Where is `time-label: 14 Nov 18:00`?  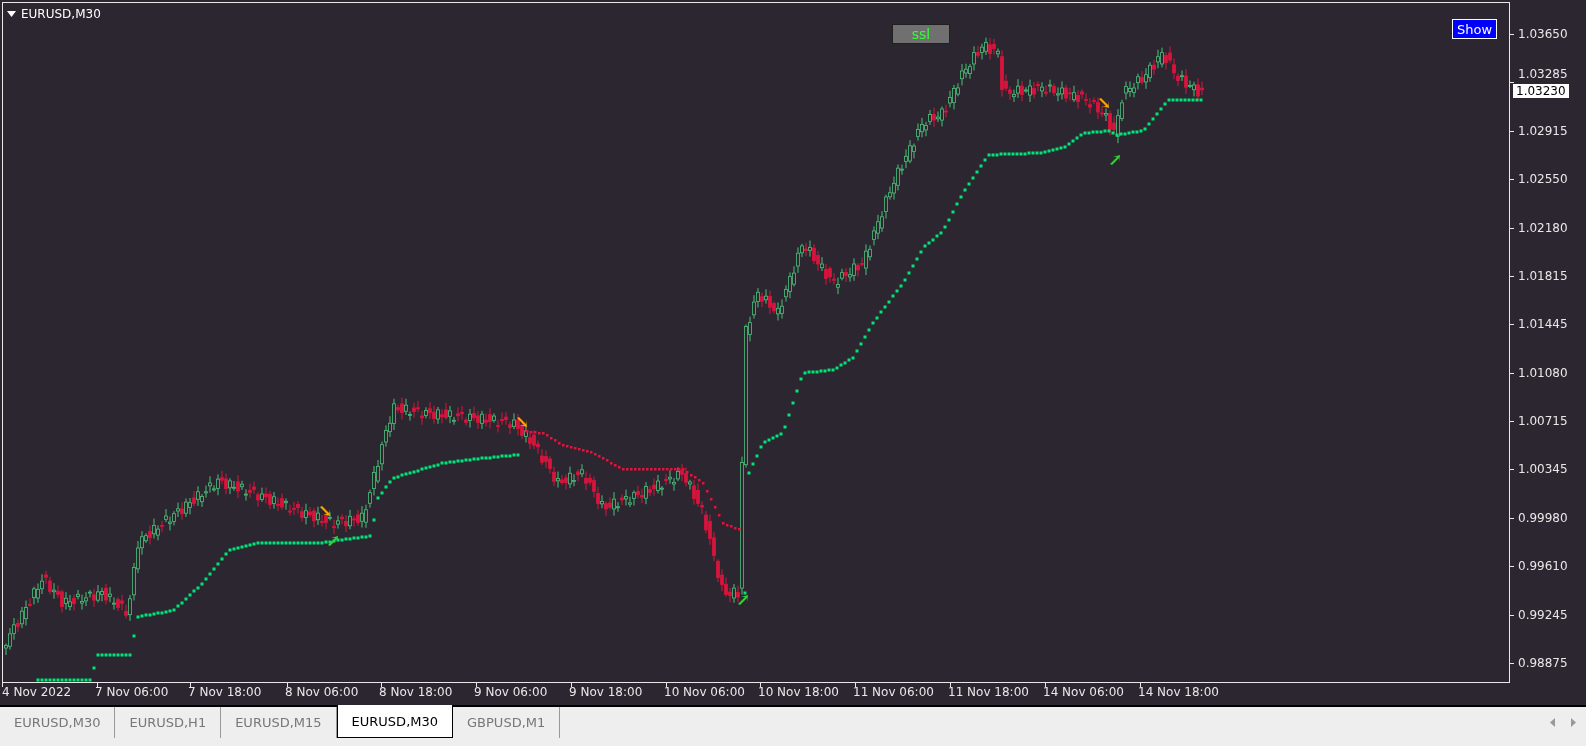
time-label: 14 Nov 18:00 is located at coordinates (1178, 692).